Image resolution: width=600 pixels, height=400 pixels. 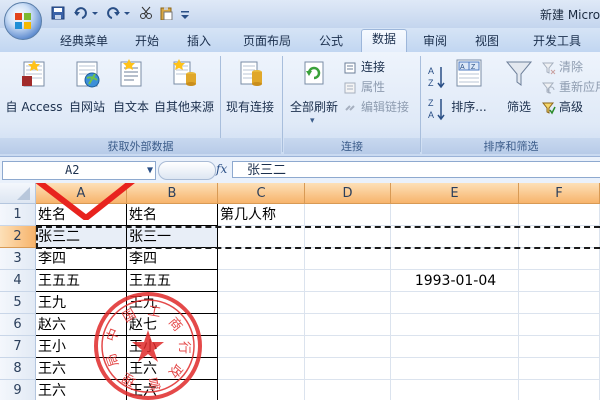 I want to click on from-access-button: 自 Access, so click(x=34, y=86).